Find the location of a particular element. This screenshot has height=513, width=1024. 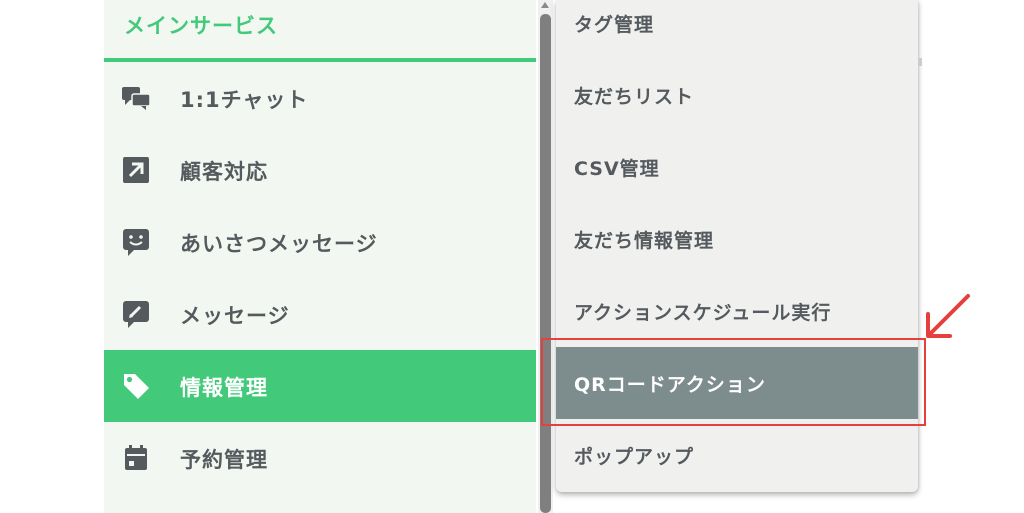

sidebar-item-label: メッセージ is located at coordinates (235, 316).